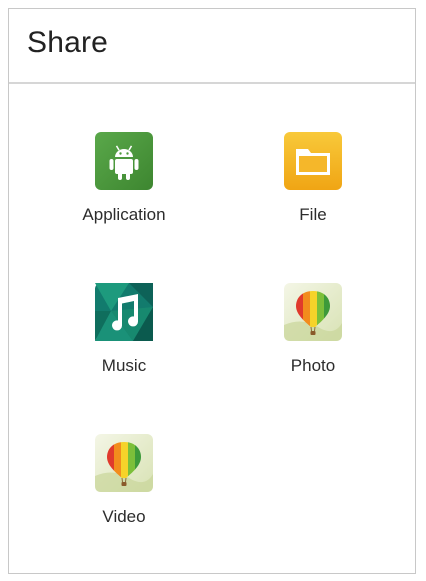 This screenshot has height=581, width=426. I want to click on share-option-video: Video, so click(124, 487).